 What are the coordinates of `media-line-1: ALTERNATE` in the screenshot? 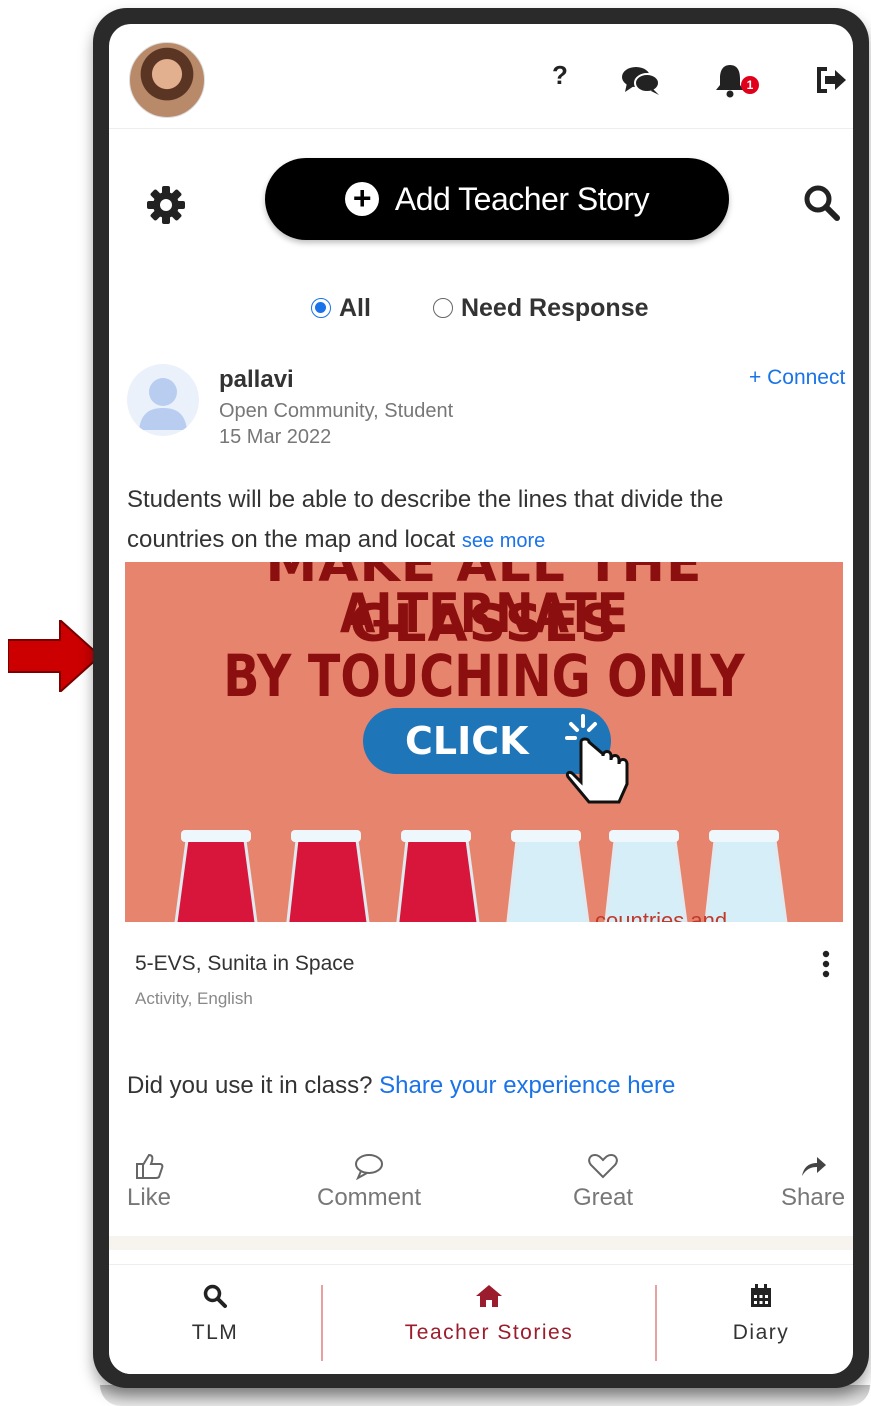 It's located at (484, 613).